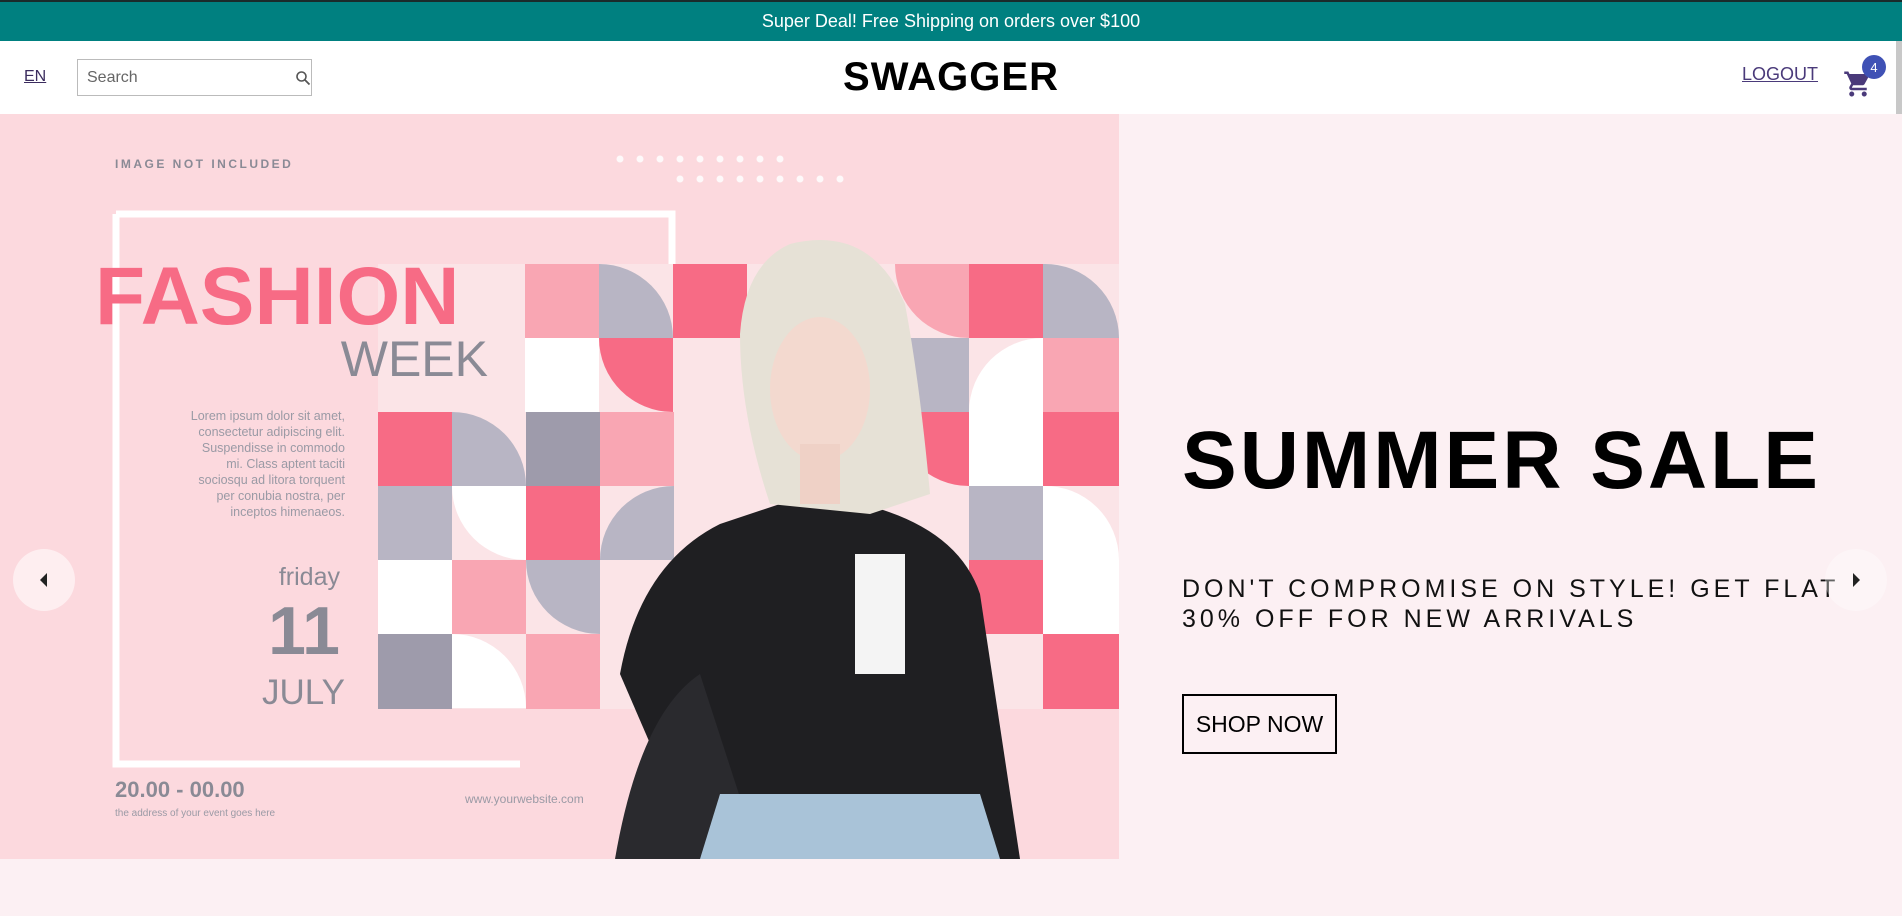 The height and width of the screenshot is (916, 1902). What do you see at coordinates (303, 692) in the screenshot?
I see `banner-month: JULY` at bounding box center [303, 692].